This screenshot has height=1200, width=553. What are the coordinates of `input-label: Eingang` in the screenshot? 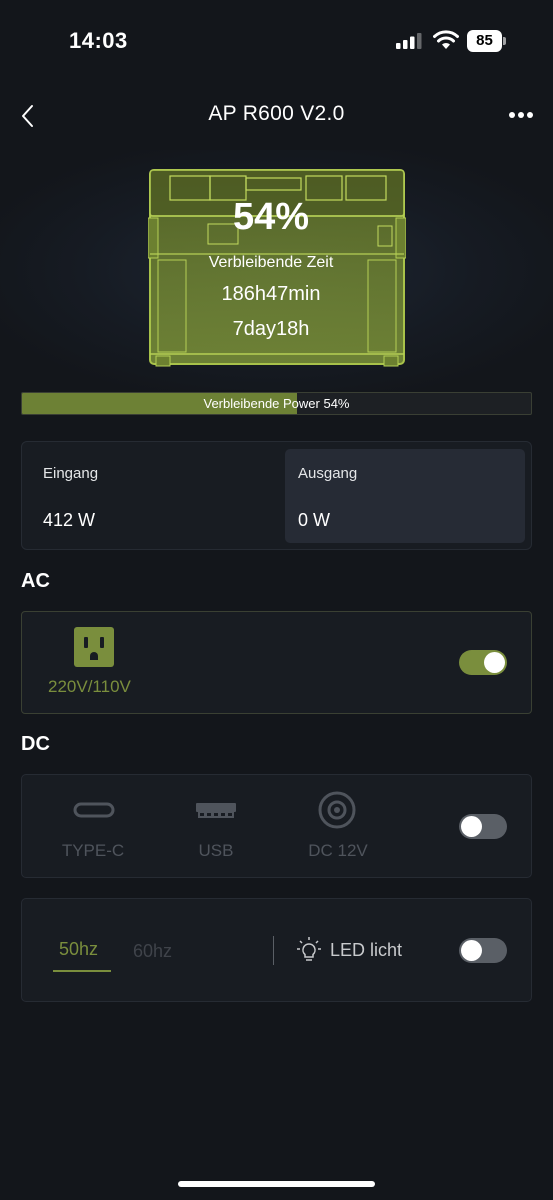 It's located at (71, 473).